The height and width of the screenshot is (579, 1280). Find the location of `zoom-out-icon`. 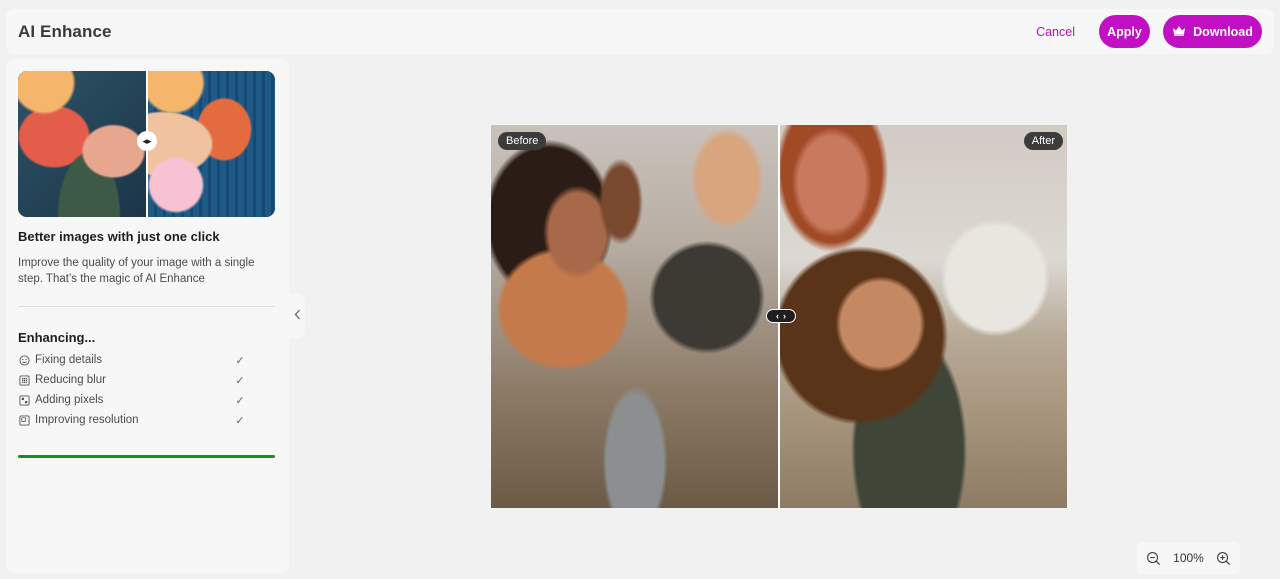

zoom-out-icon is located at coordinates (1153, 558).